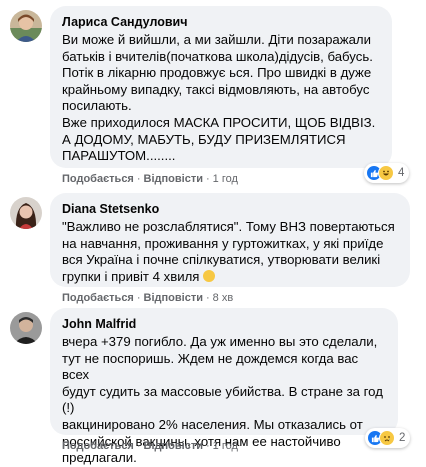 This screenshot has height=467, width=426. I want to click on haha-icon, so click(386, 173).